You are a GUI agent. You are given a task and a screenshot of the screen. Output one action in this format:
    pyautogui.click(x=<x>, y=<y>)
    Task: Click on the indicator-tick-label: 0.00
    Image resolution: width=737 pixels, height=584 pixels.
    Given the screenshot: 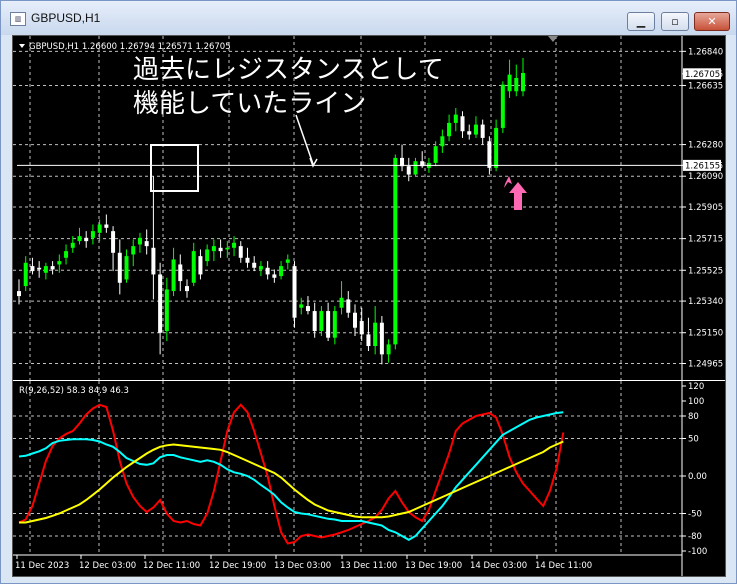 What is the action you would take?
    pyautogui.click(x=697, y=477)
    